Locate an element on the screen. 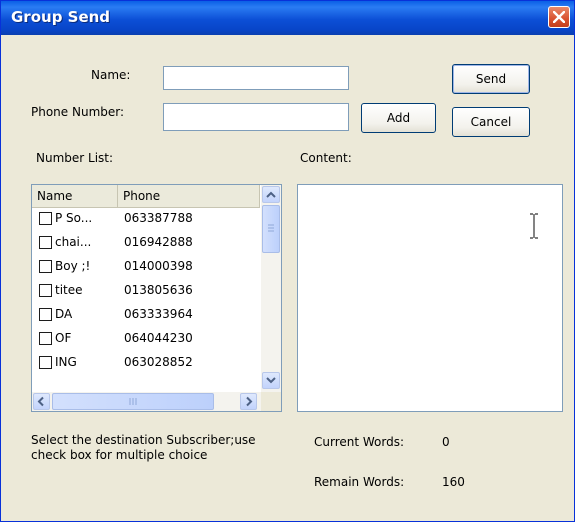  row-phone: 063028852 is located at coordinates (158, 362).